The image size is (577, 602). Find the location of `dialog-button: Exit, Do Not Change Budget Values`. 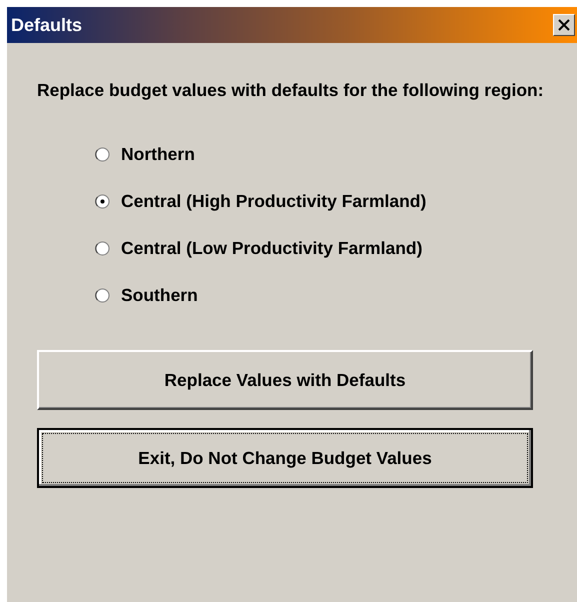

dialog-button: Exit, Do Not Change Budget Values is located at coordinates (285, 458).